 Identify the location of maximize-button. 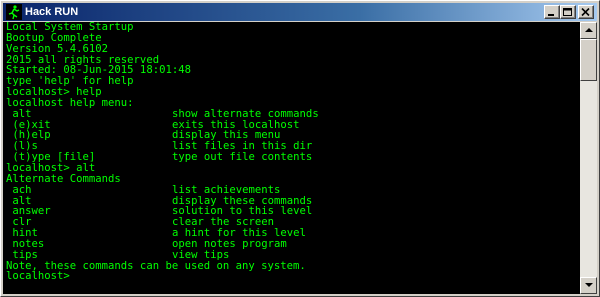
(568, 12).